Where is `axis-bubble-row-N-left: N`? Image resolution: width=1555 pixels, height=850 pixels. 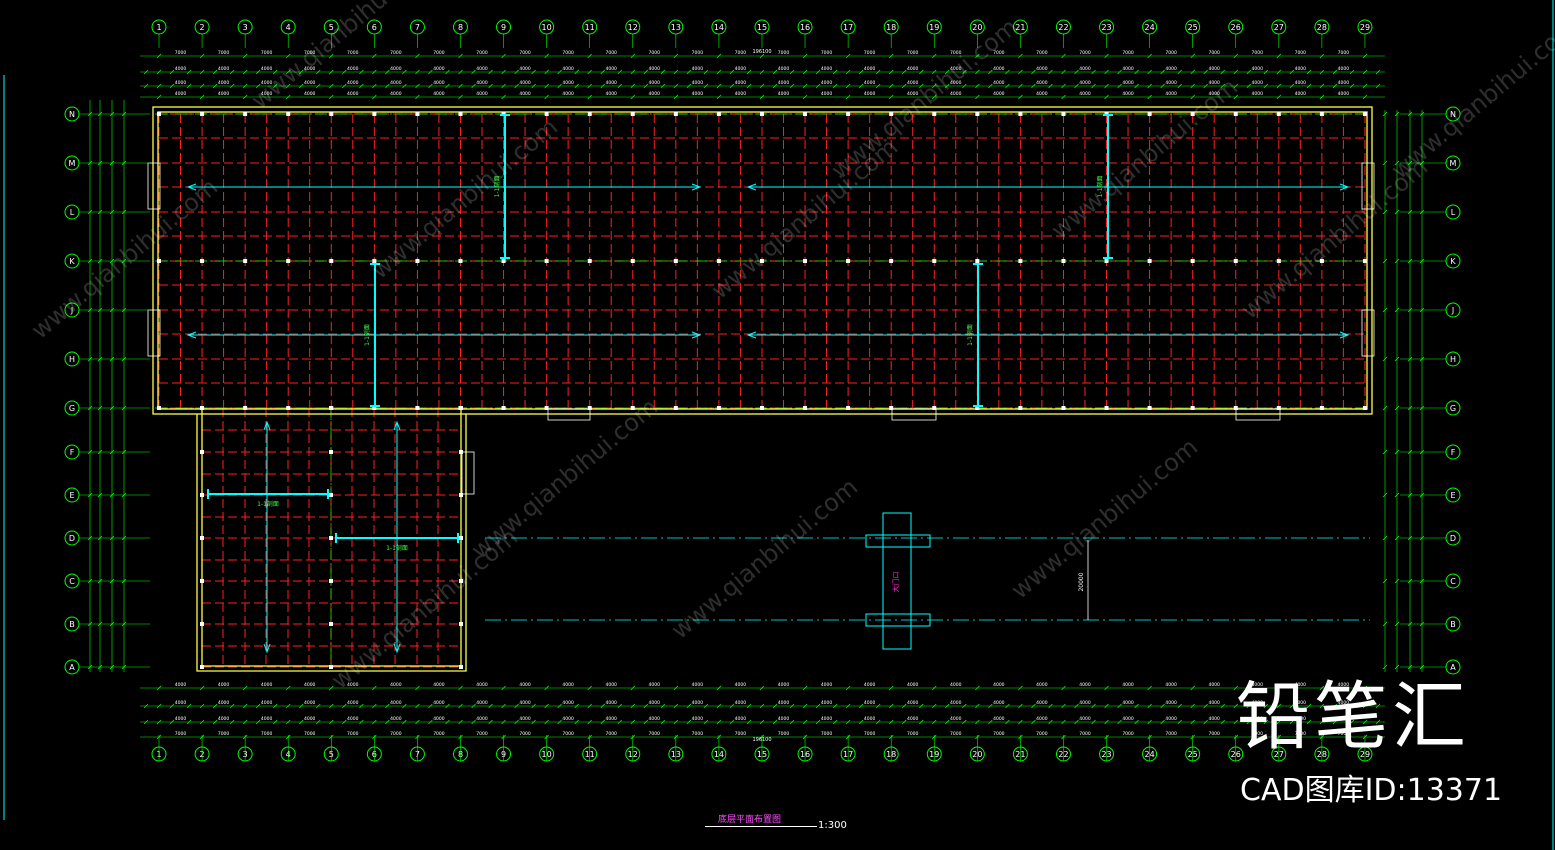 axis-bubble-row-N-left: N is located at coordinates (107, 114).